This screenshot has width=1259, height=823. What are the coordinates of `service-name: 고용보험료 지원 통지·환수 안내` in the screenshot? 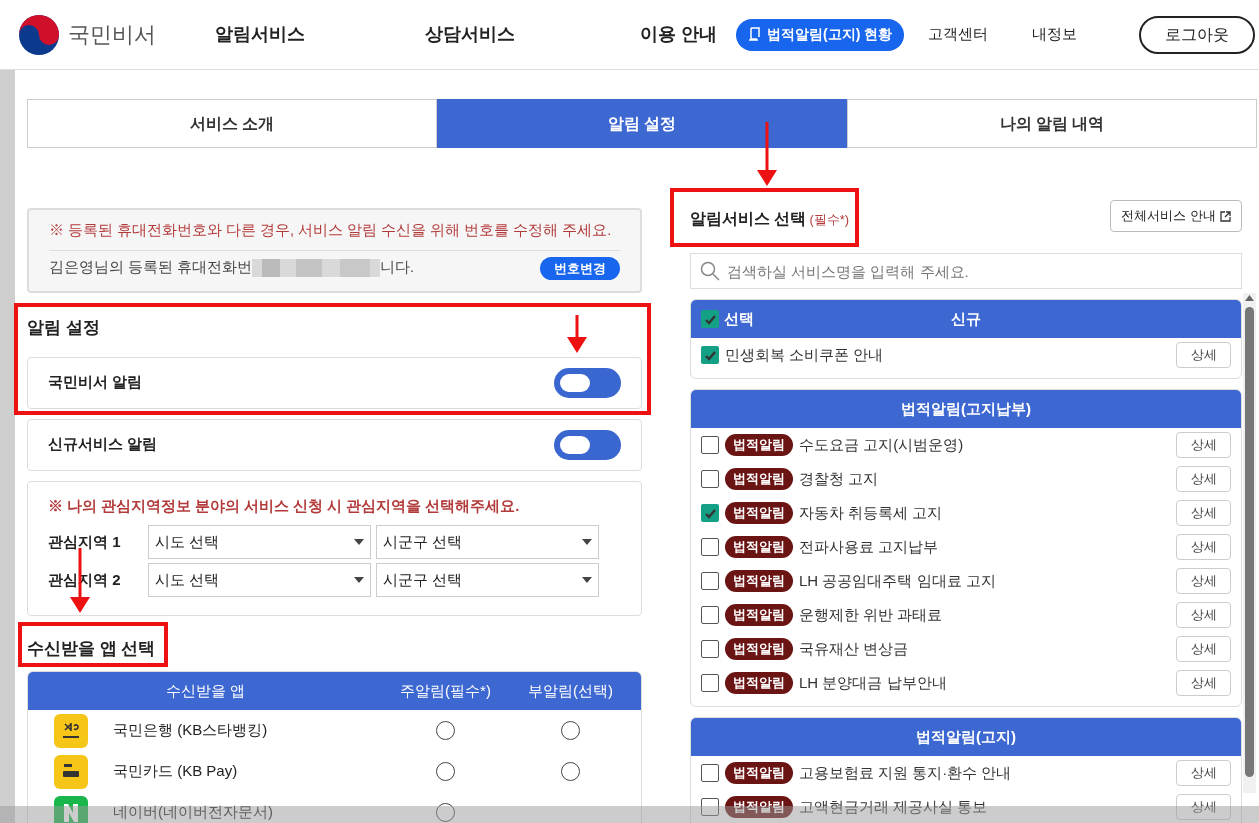 It's located at (905, 772).